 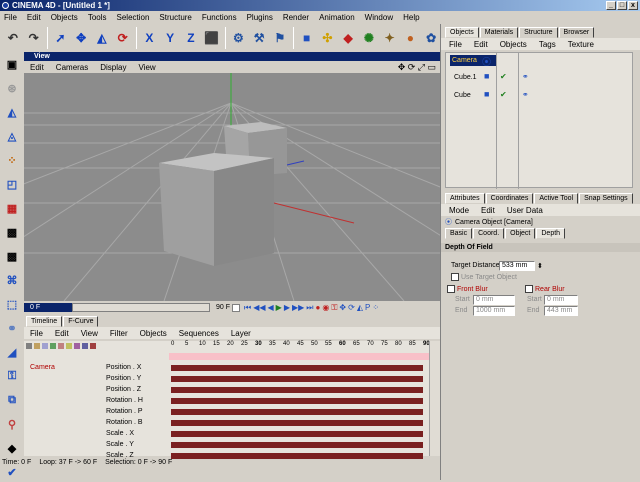 I want to click on view-menu-view: View, so click(x=146, y=67).